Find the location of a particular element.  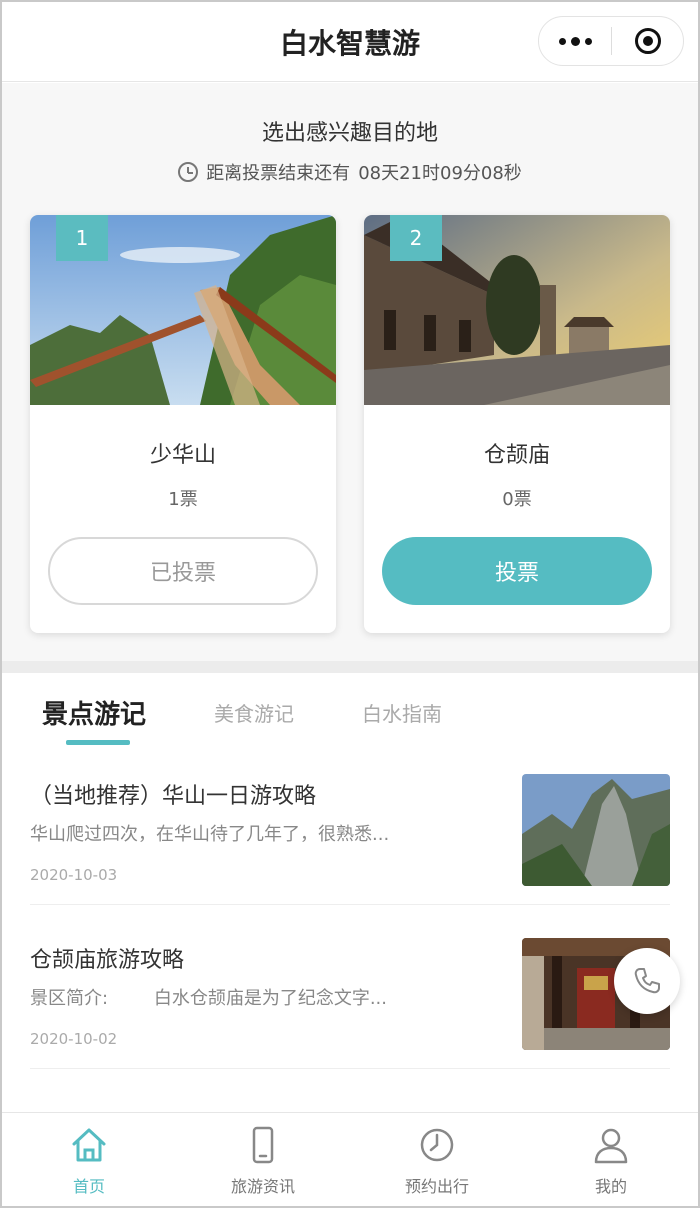

section-divider is located at coordinates (350, 667).